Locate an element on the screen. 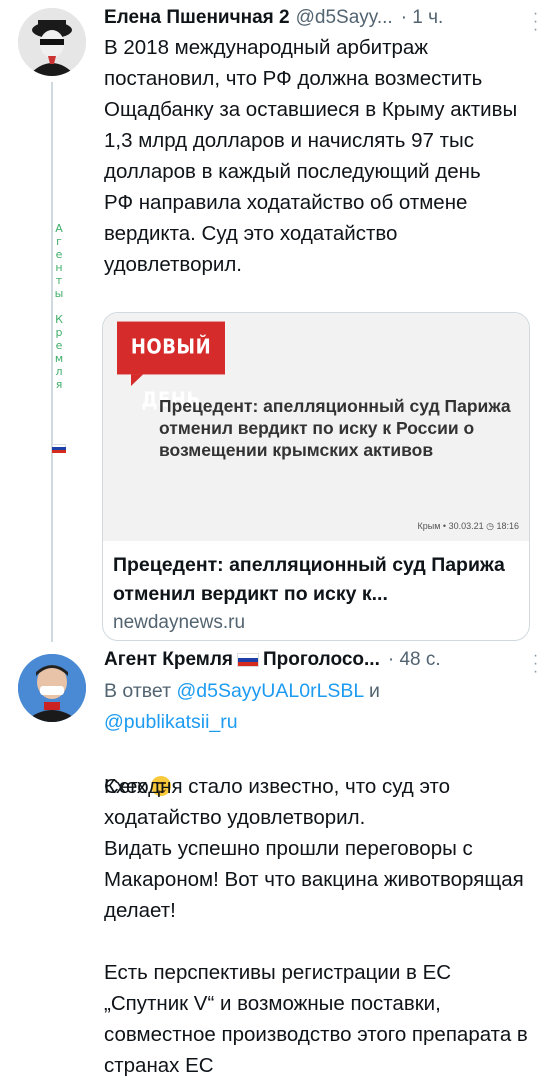  brand-logo: НОВЫЙ ДЕНЬ is located at coordinates (171, 366).